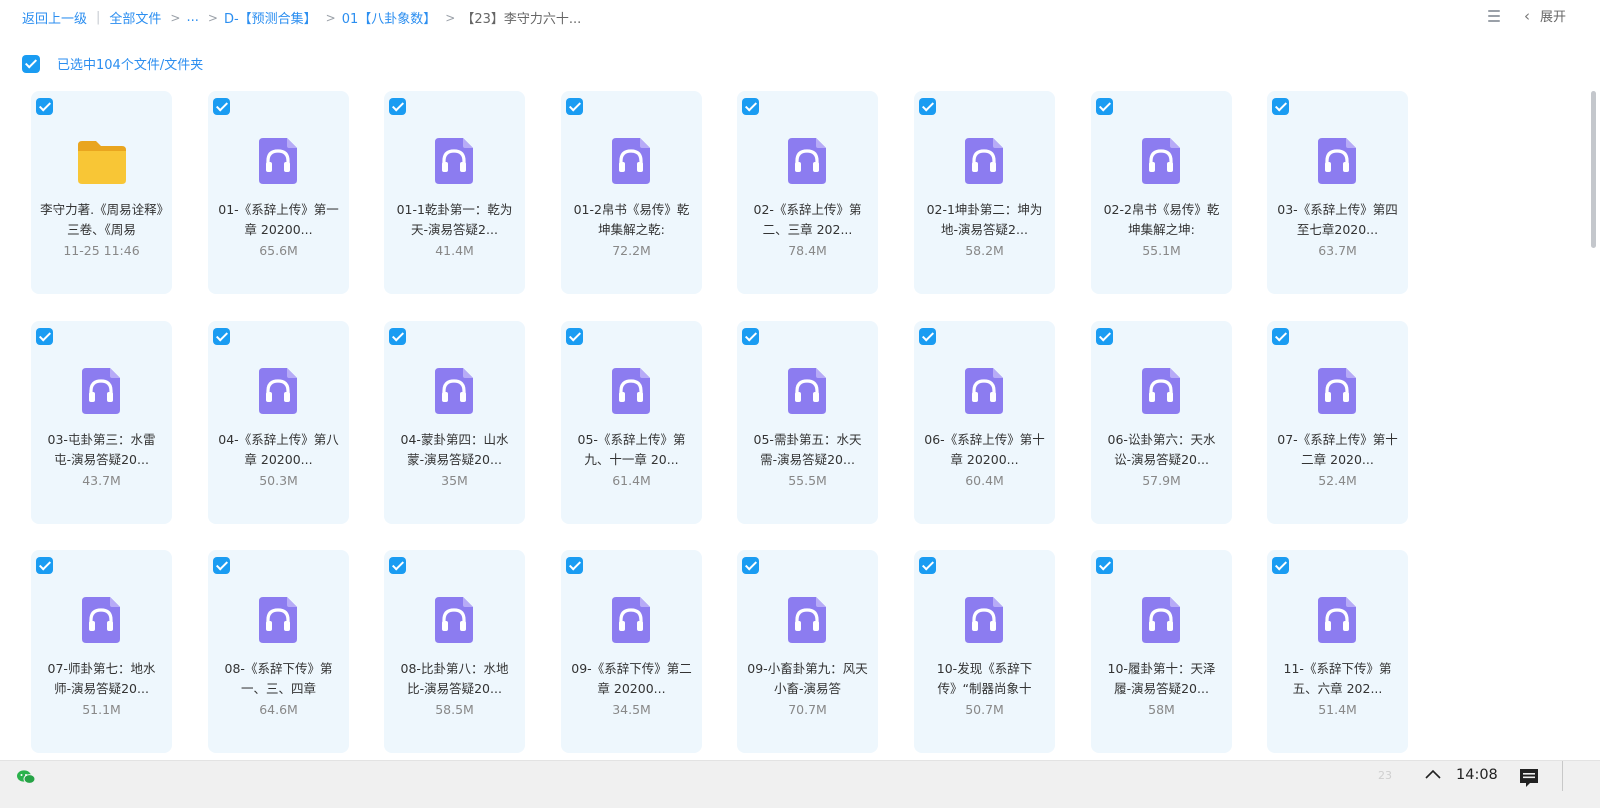 This screenshot has width=1600, height=808. What do you see at coordinates (631, 250) in the screenshot?
I see `file-size: 72.2M` at bounding box center [631, 250].